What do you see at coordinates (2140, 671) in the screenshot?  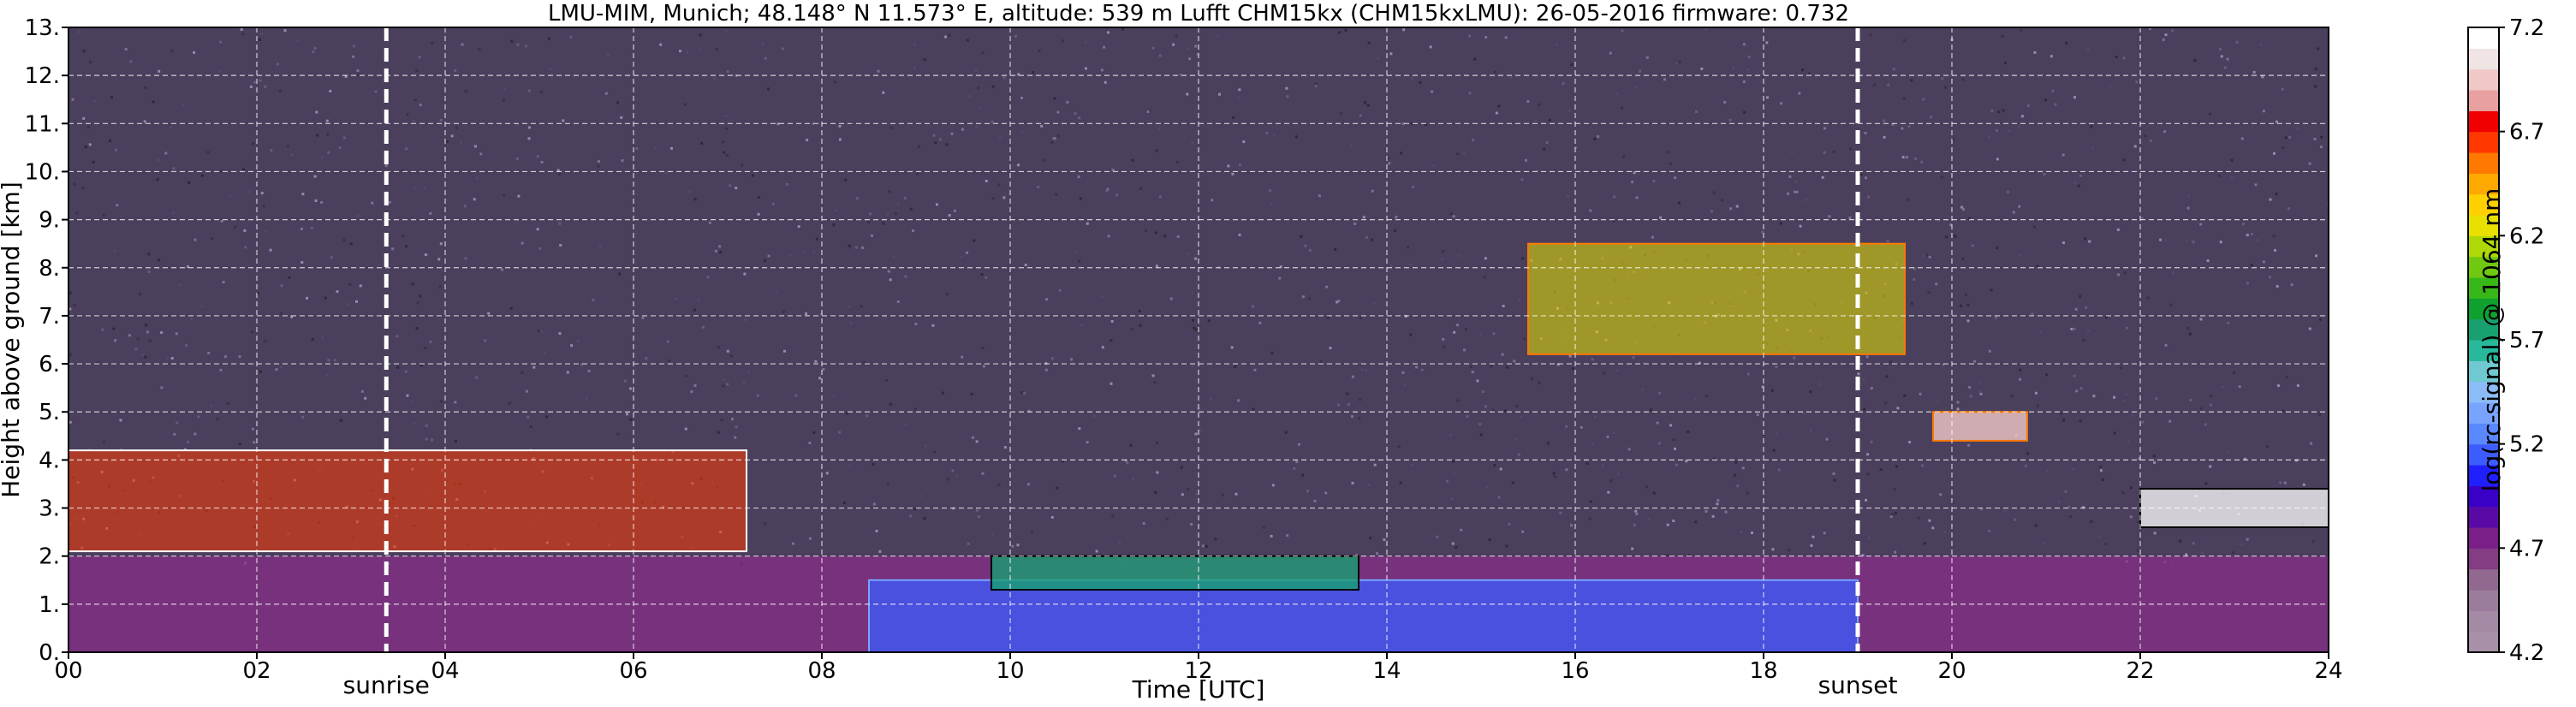 I see `x-tick-label: 22` at bounding box center [2140, 671].